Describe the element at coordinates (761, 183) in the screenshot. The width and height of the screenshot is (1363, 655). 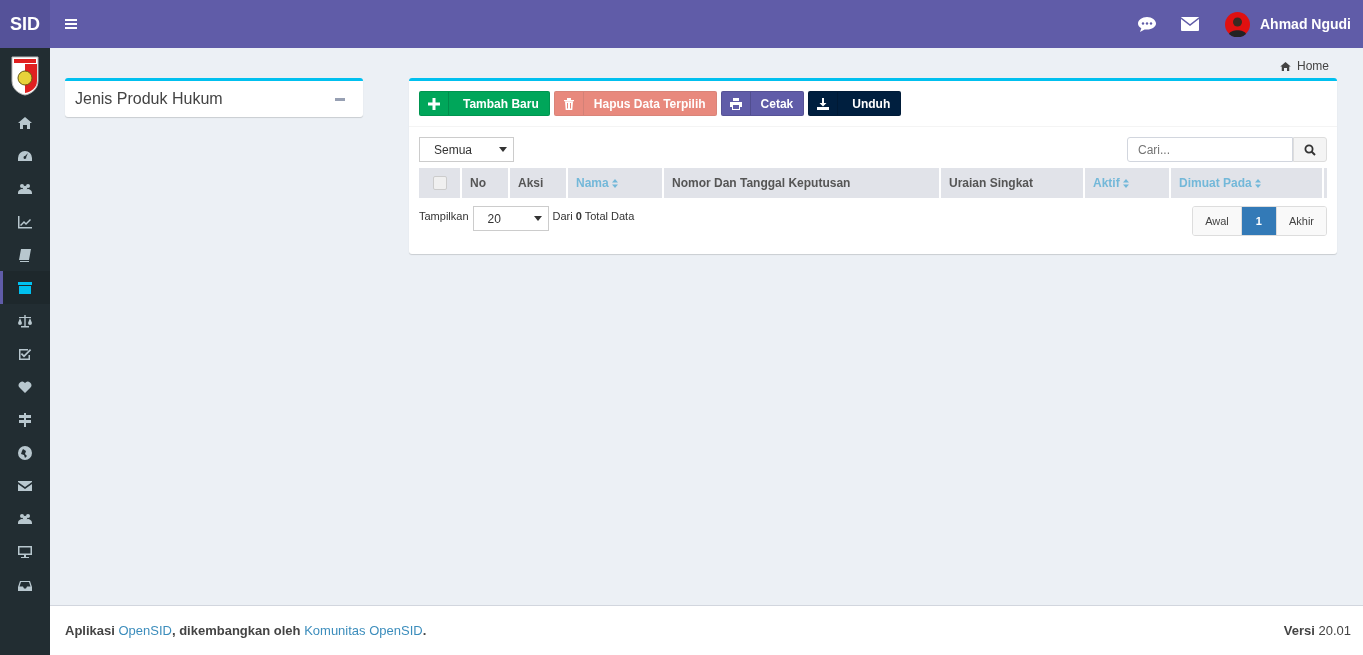
I see `column-header: Nomor Dan Tanggal Keputusan` at that location.